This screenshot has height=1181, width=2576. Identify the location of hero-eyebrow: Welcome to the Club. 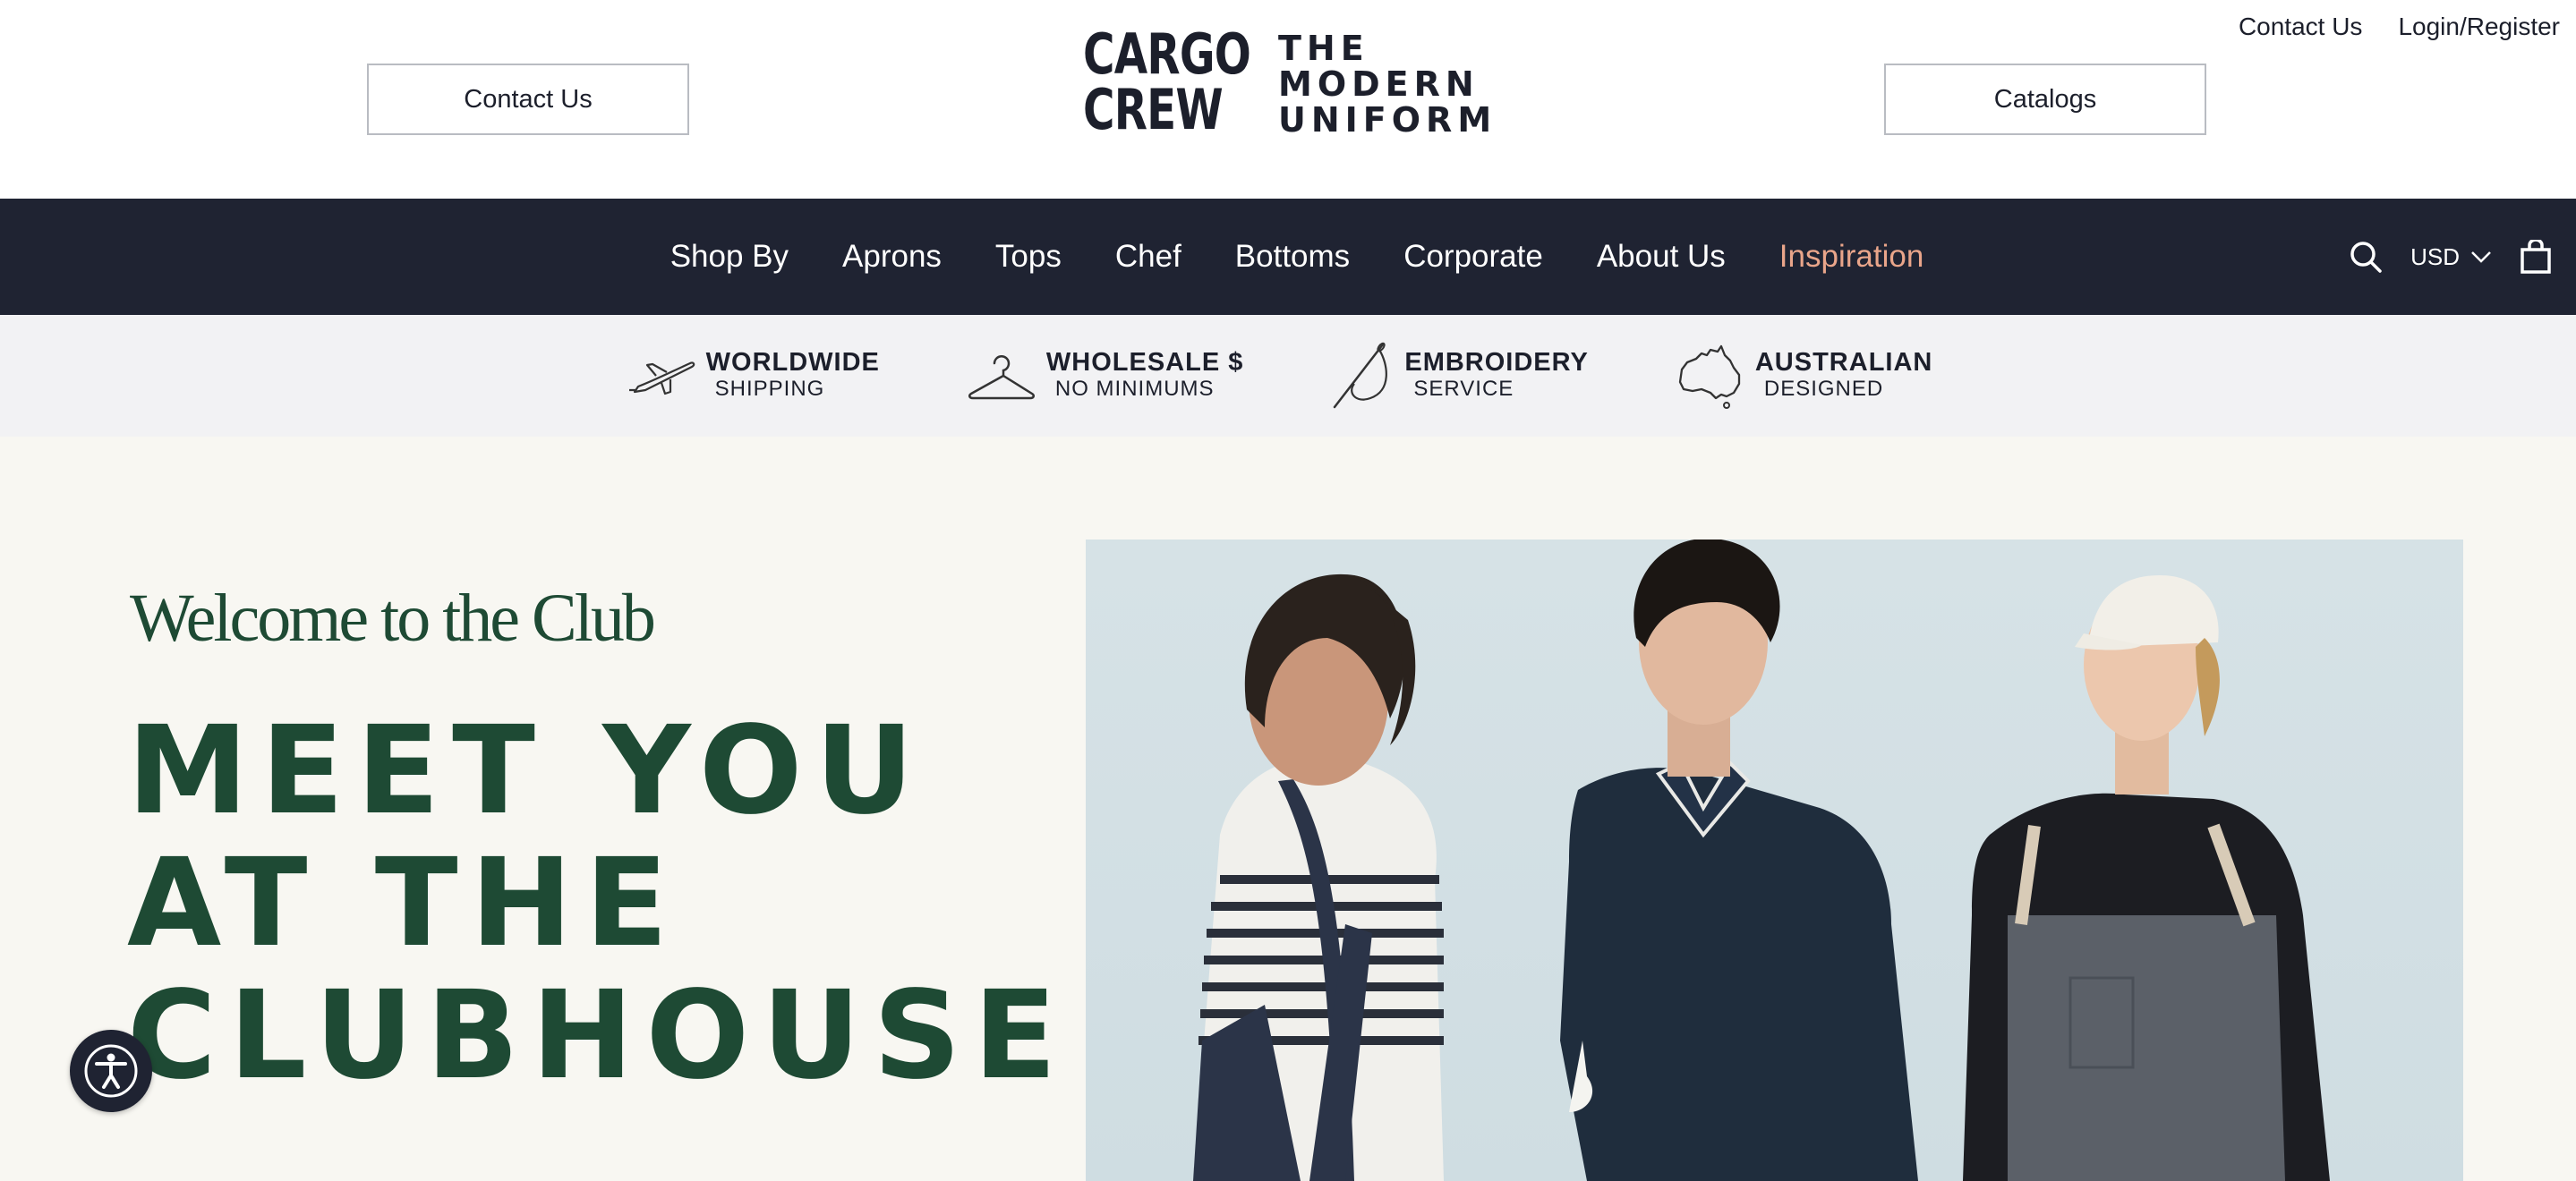
(393, 618).